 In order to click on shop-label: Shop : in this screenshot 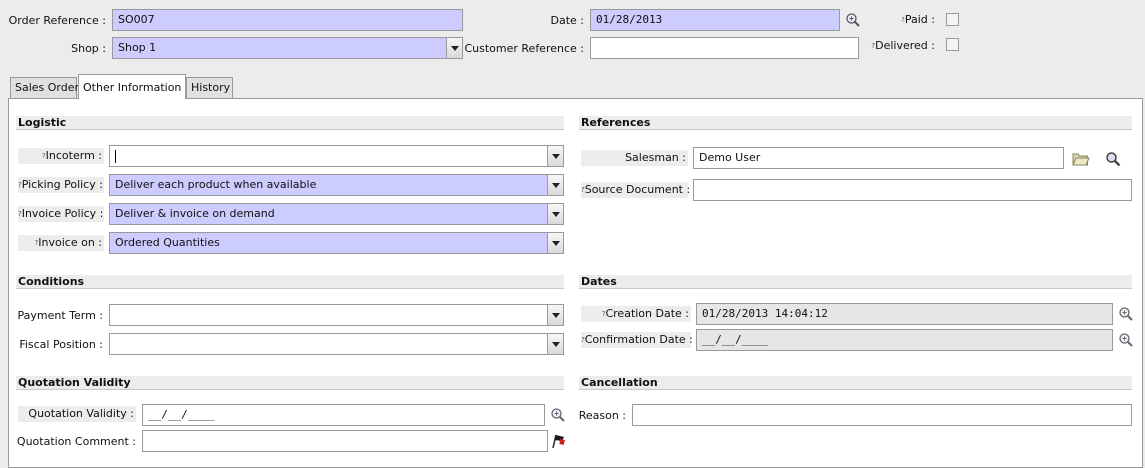, I will do `click(88, 48)`.